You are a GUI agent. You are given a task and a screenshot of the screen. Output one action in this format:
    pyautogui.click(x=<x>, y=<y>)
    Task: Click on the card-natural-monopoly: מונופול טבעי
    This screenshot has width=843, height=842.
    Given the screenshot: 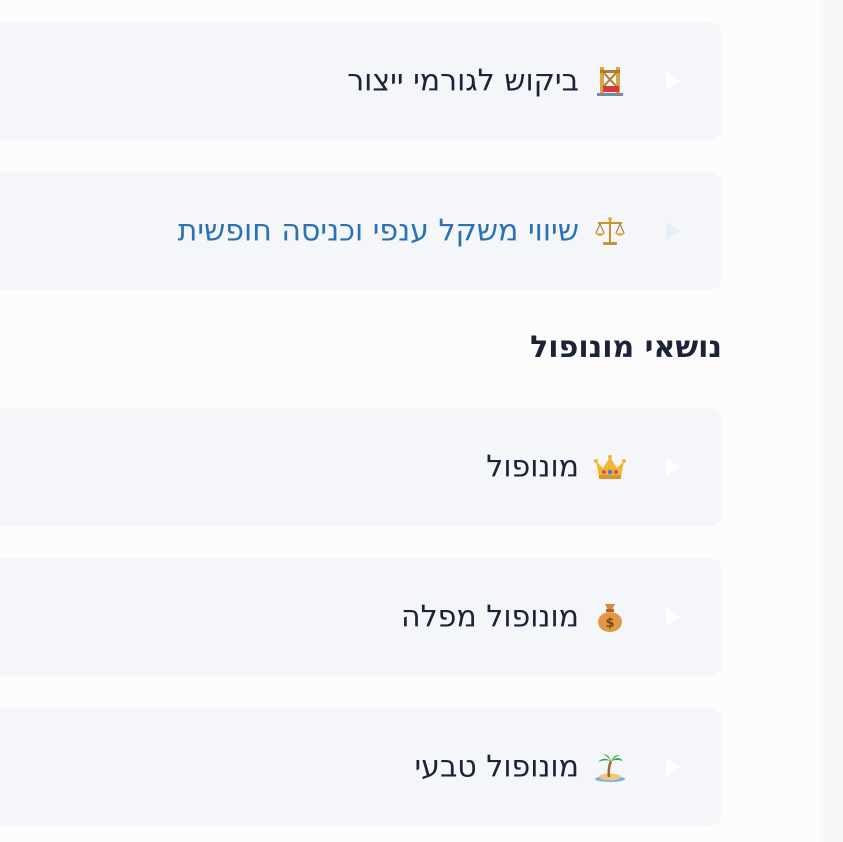 What is the action you would take?
    pyautogui.click(x=361, y=767)
    